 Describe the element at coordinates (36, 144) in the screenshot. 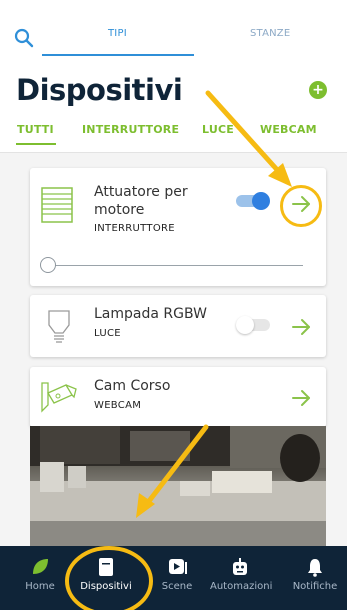

I see `active-filter-indicator` at that location.